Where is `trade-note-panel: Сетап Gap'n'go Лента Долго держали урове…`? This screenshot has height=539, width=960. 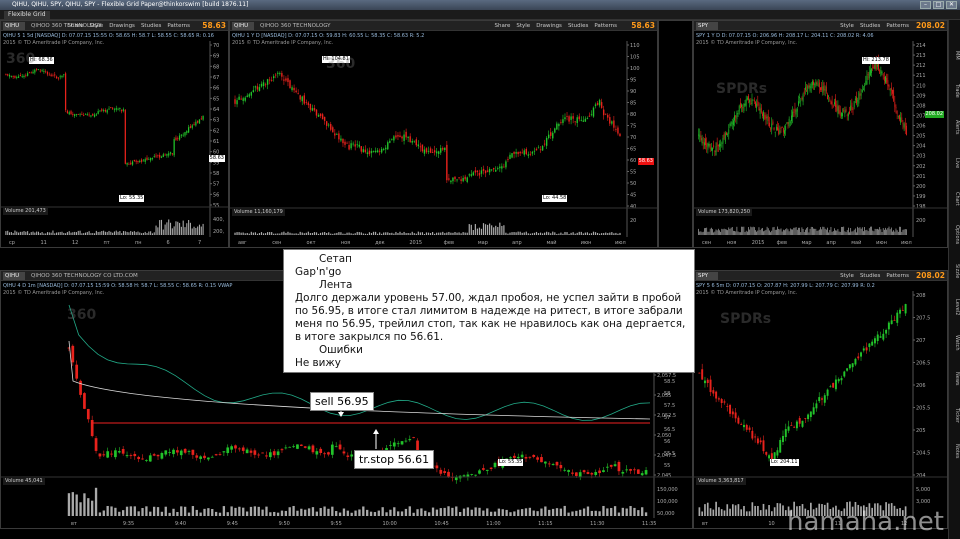 trade-note-panel: Сетап Gap'n'go Лента Долго держали урове… is located at coordinates (489, 311).